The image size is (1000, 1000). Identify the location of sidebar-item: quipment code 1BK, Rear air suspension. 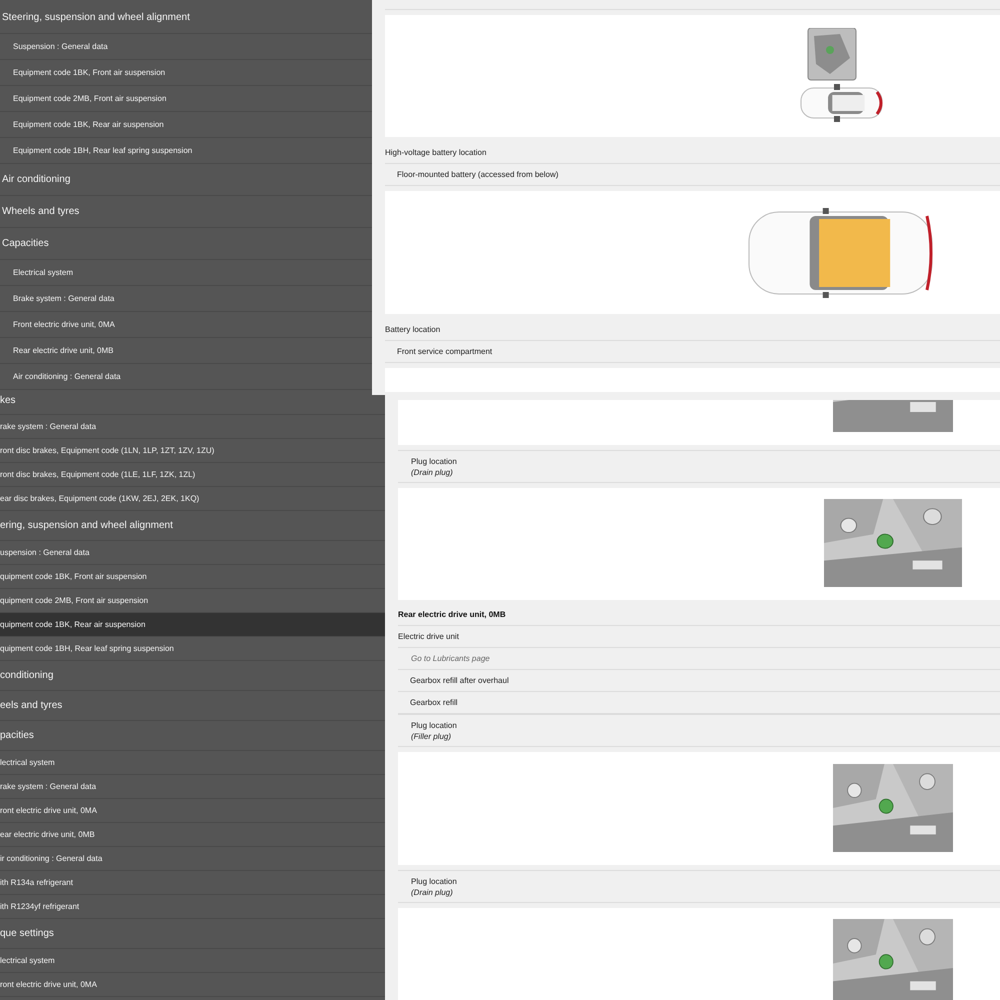
(192, 625).